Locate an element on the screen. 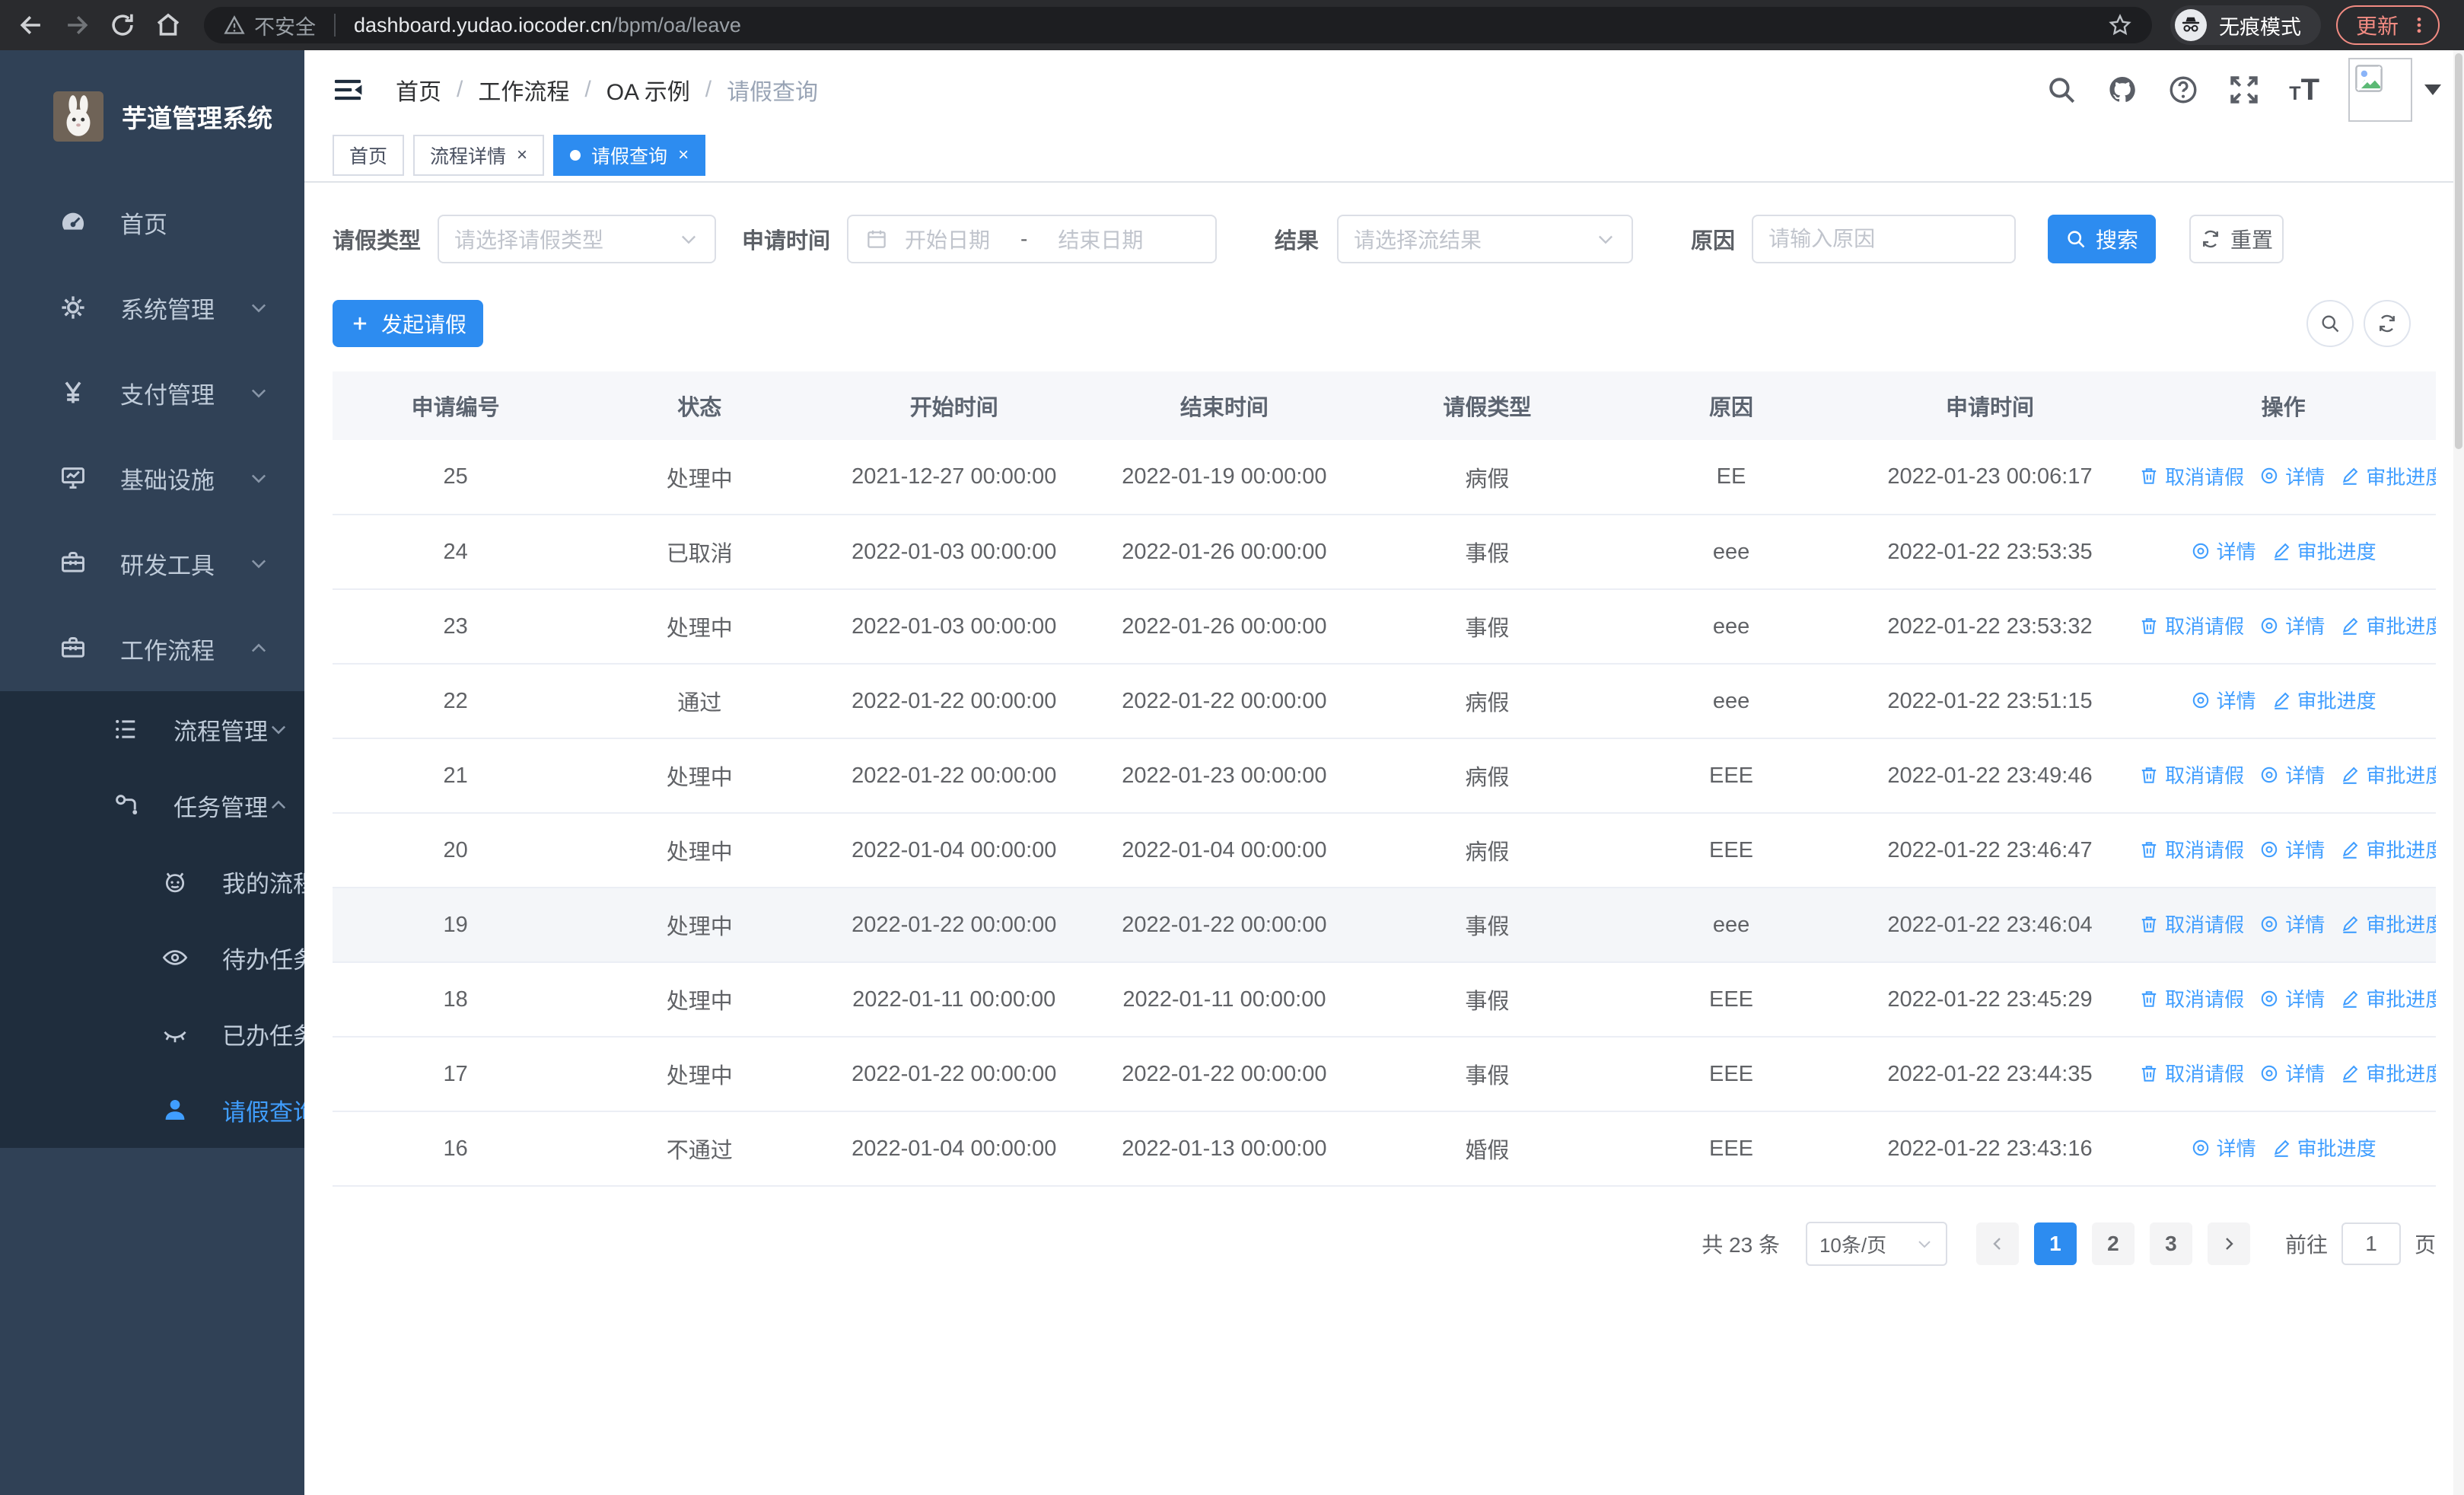 This screenshot has height=1495, width=2464. cell-type: 婚假 is located at coordinates (1487, 1149).